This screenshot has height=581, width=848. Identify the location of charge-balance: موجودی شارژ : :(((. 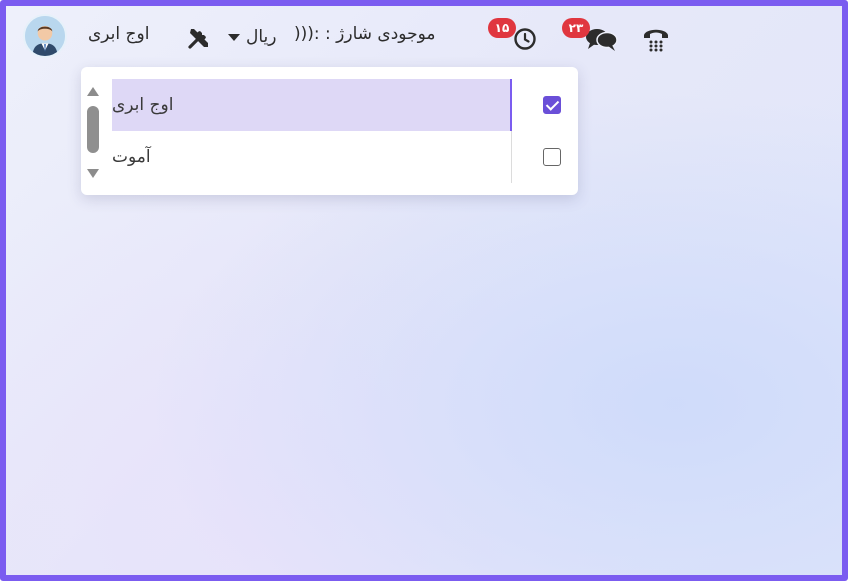
(365, 34).